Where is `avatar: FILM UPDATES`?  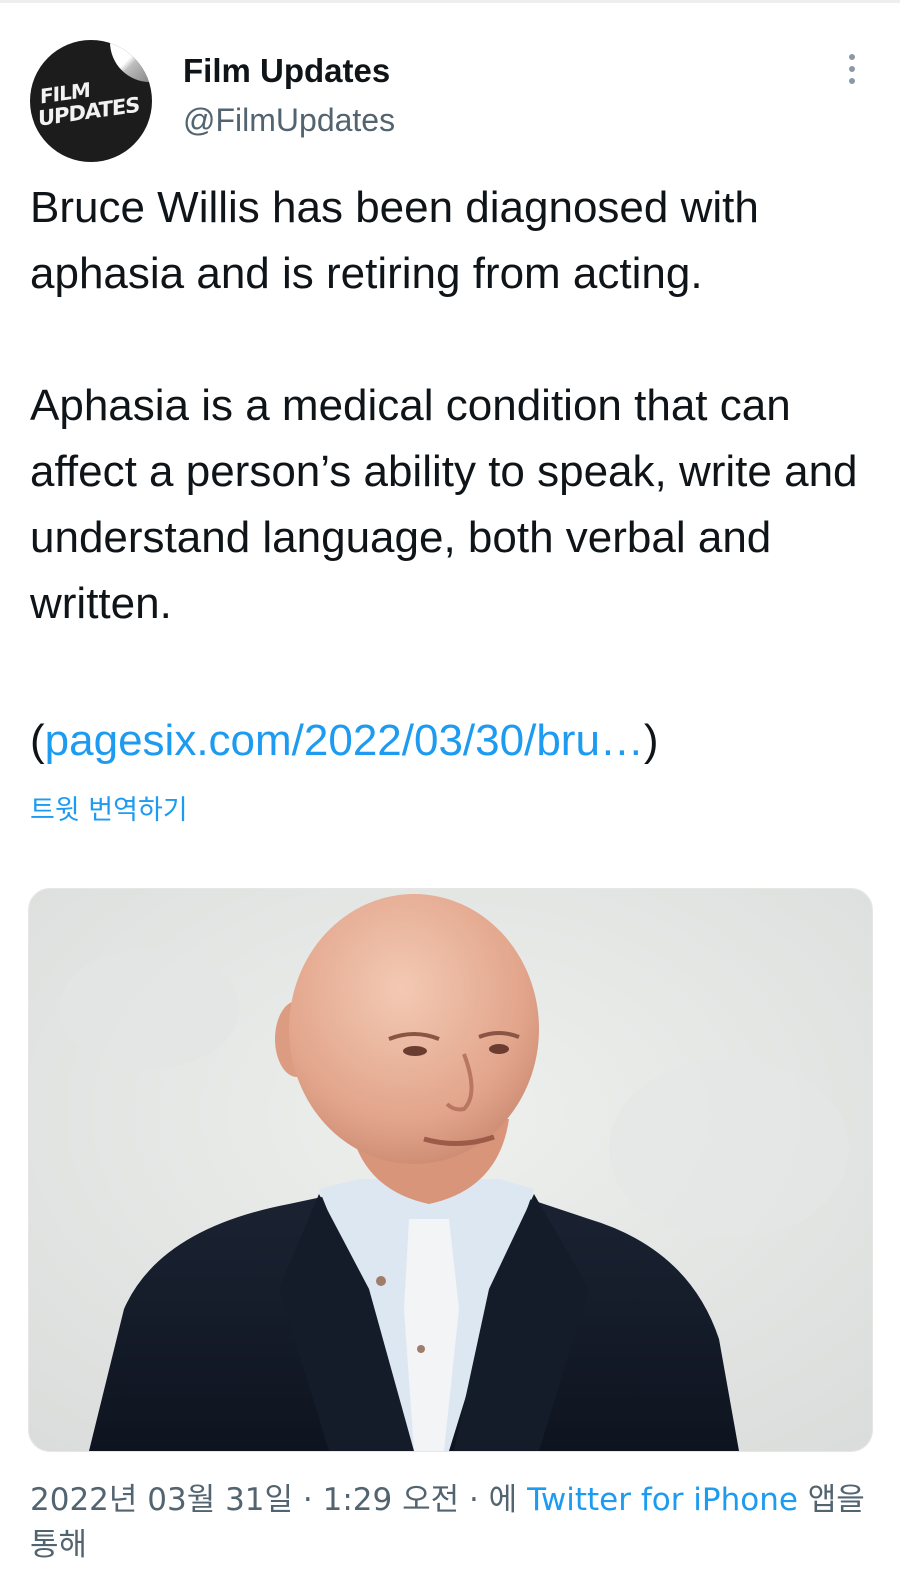
avatar: FILM UPDATES is located at coordinates (91, 101).